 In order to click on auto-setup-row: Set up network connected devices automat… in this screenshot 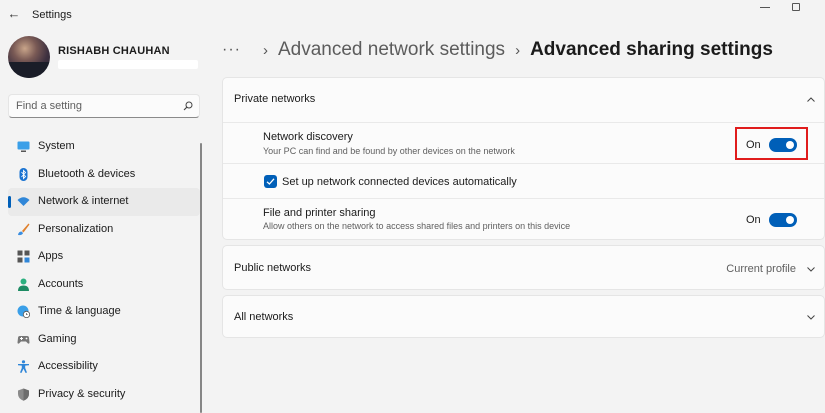, I will do `click(523, 180)`.